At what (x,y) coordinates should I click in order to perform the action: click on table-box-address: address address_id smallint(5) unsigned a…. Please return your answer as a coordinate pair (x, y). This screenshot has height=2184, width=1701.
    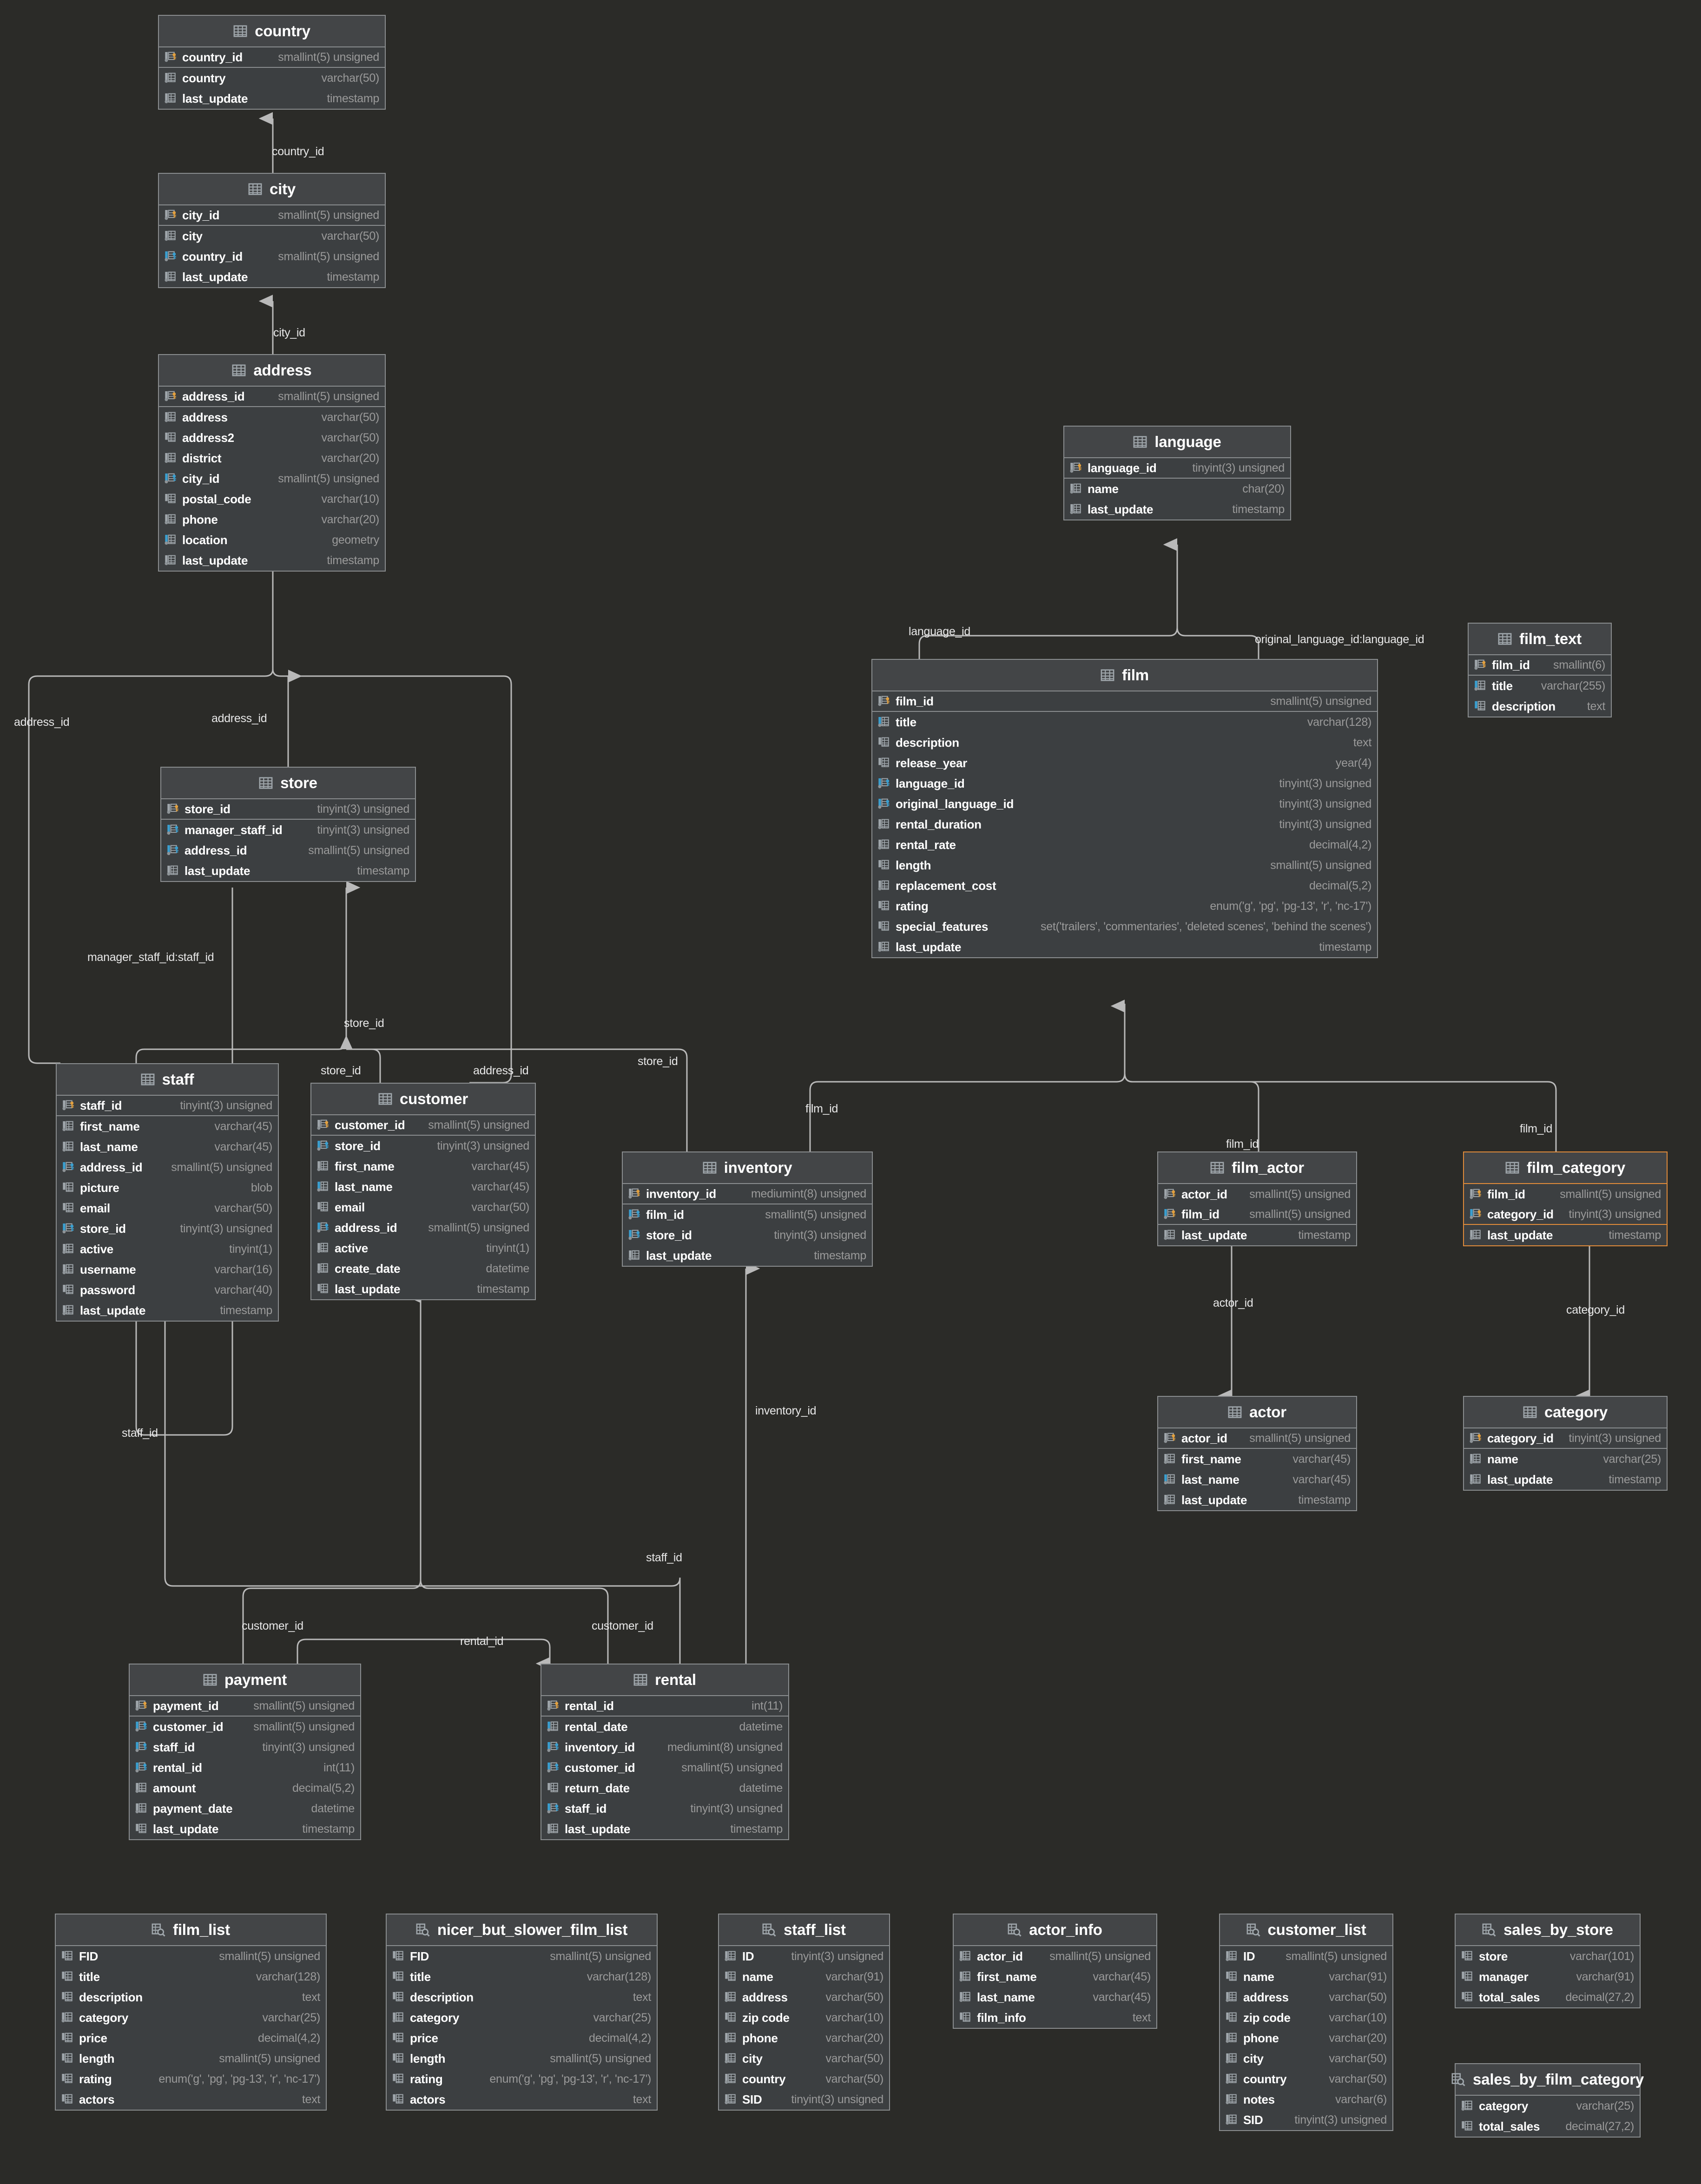
    Looking at the image, I should click on (272, 463).